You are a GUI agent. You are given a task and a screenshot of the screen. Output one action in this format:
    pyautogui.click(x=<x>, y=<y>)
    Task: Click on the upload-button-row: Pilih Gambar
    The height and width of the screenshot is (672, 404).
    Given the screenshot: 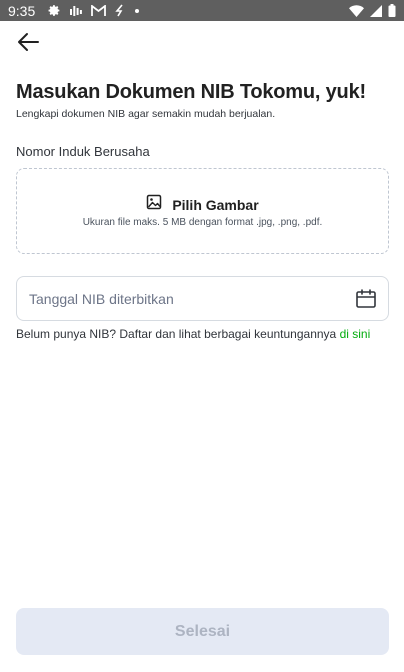 What is the action you would take?
    pyautogui.click(x=202, y=204)
    